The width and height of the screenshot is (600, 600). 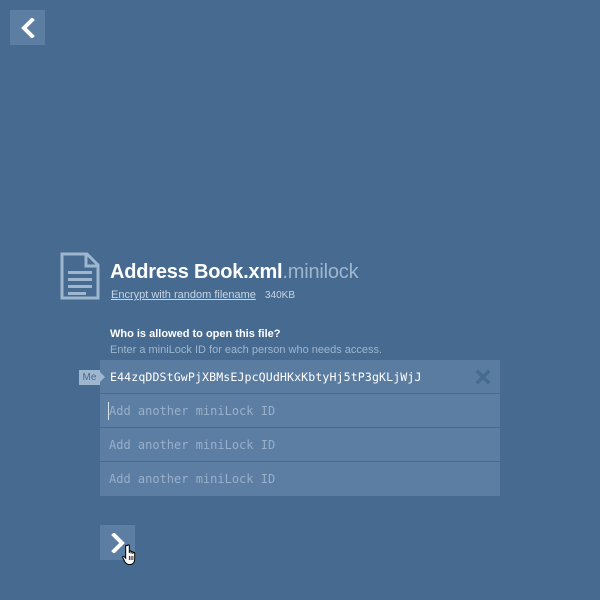 I want to click on hand-pointer-icon, so click(x=129, y=554).